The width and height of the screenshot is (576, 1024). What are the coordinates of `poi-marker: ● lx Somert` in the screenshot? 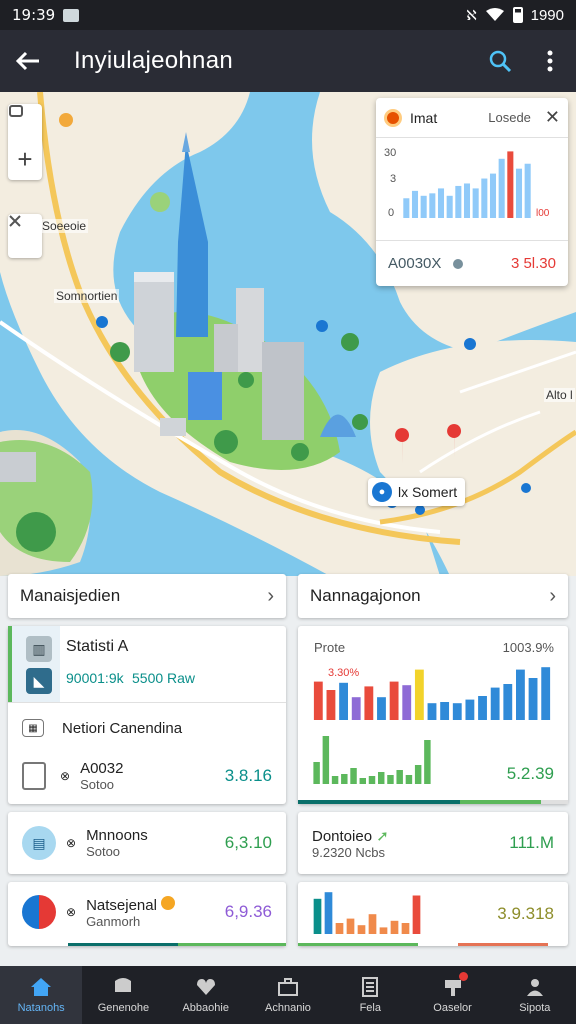 It's located at (417, 492).